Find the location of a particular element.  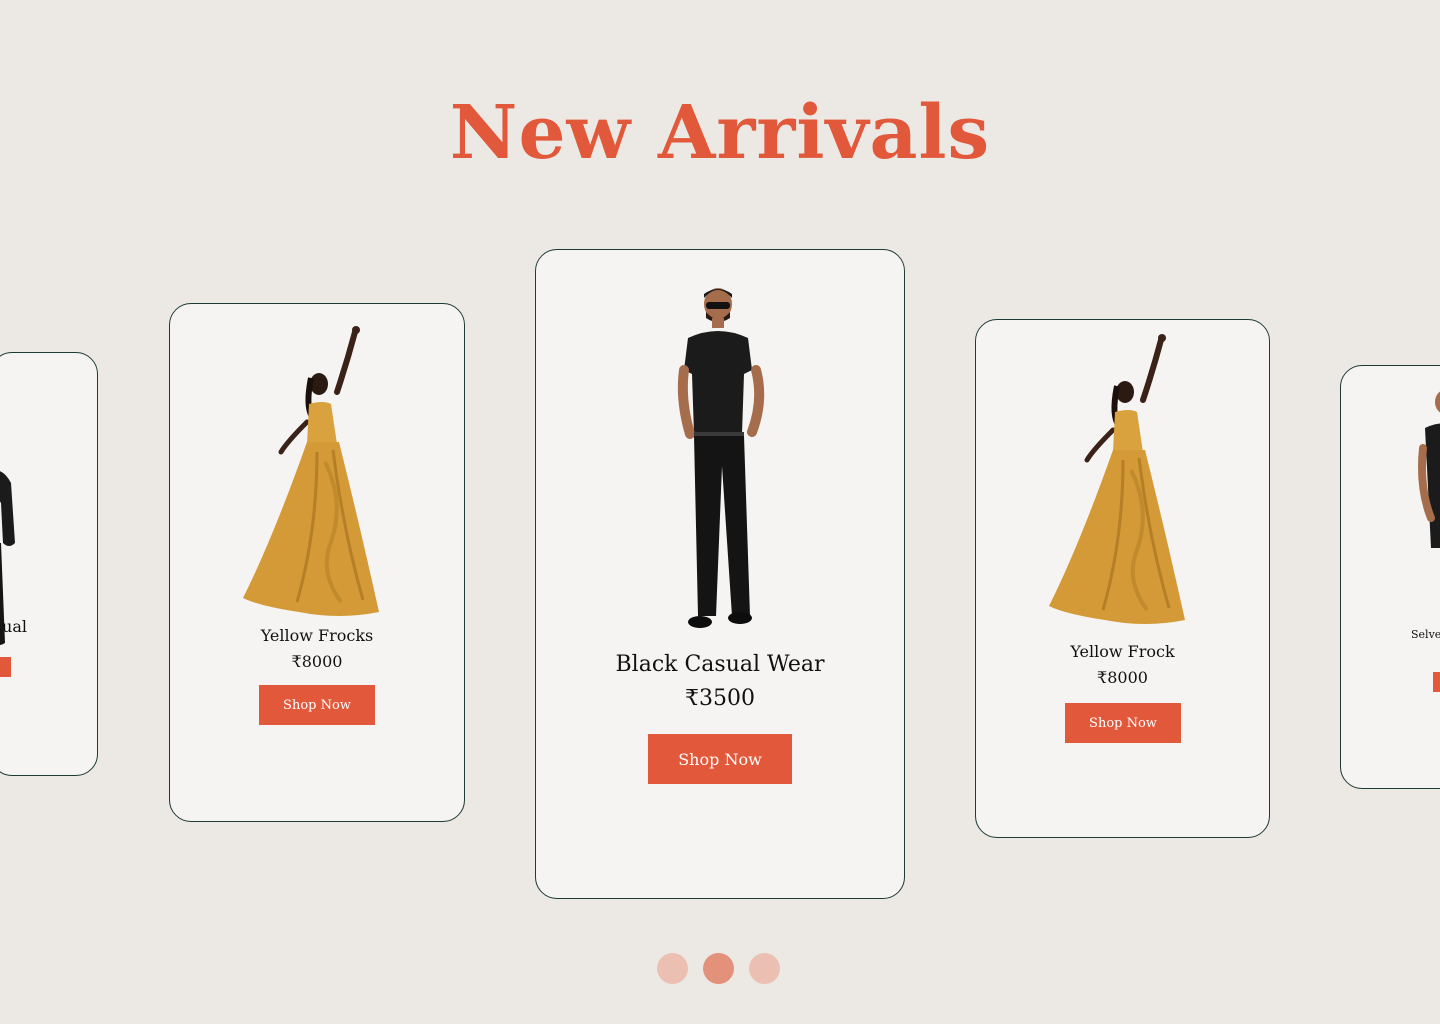

product-name: sual is located at coordinates (13, 626).